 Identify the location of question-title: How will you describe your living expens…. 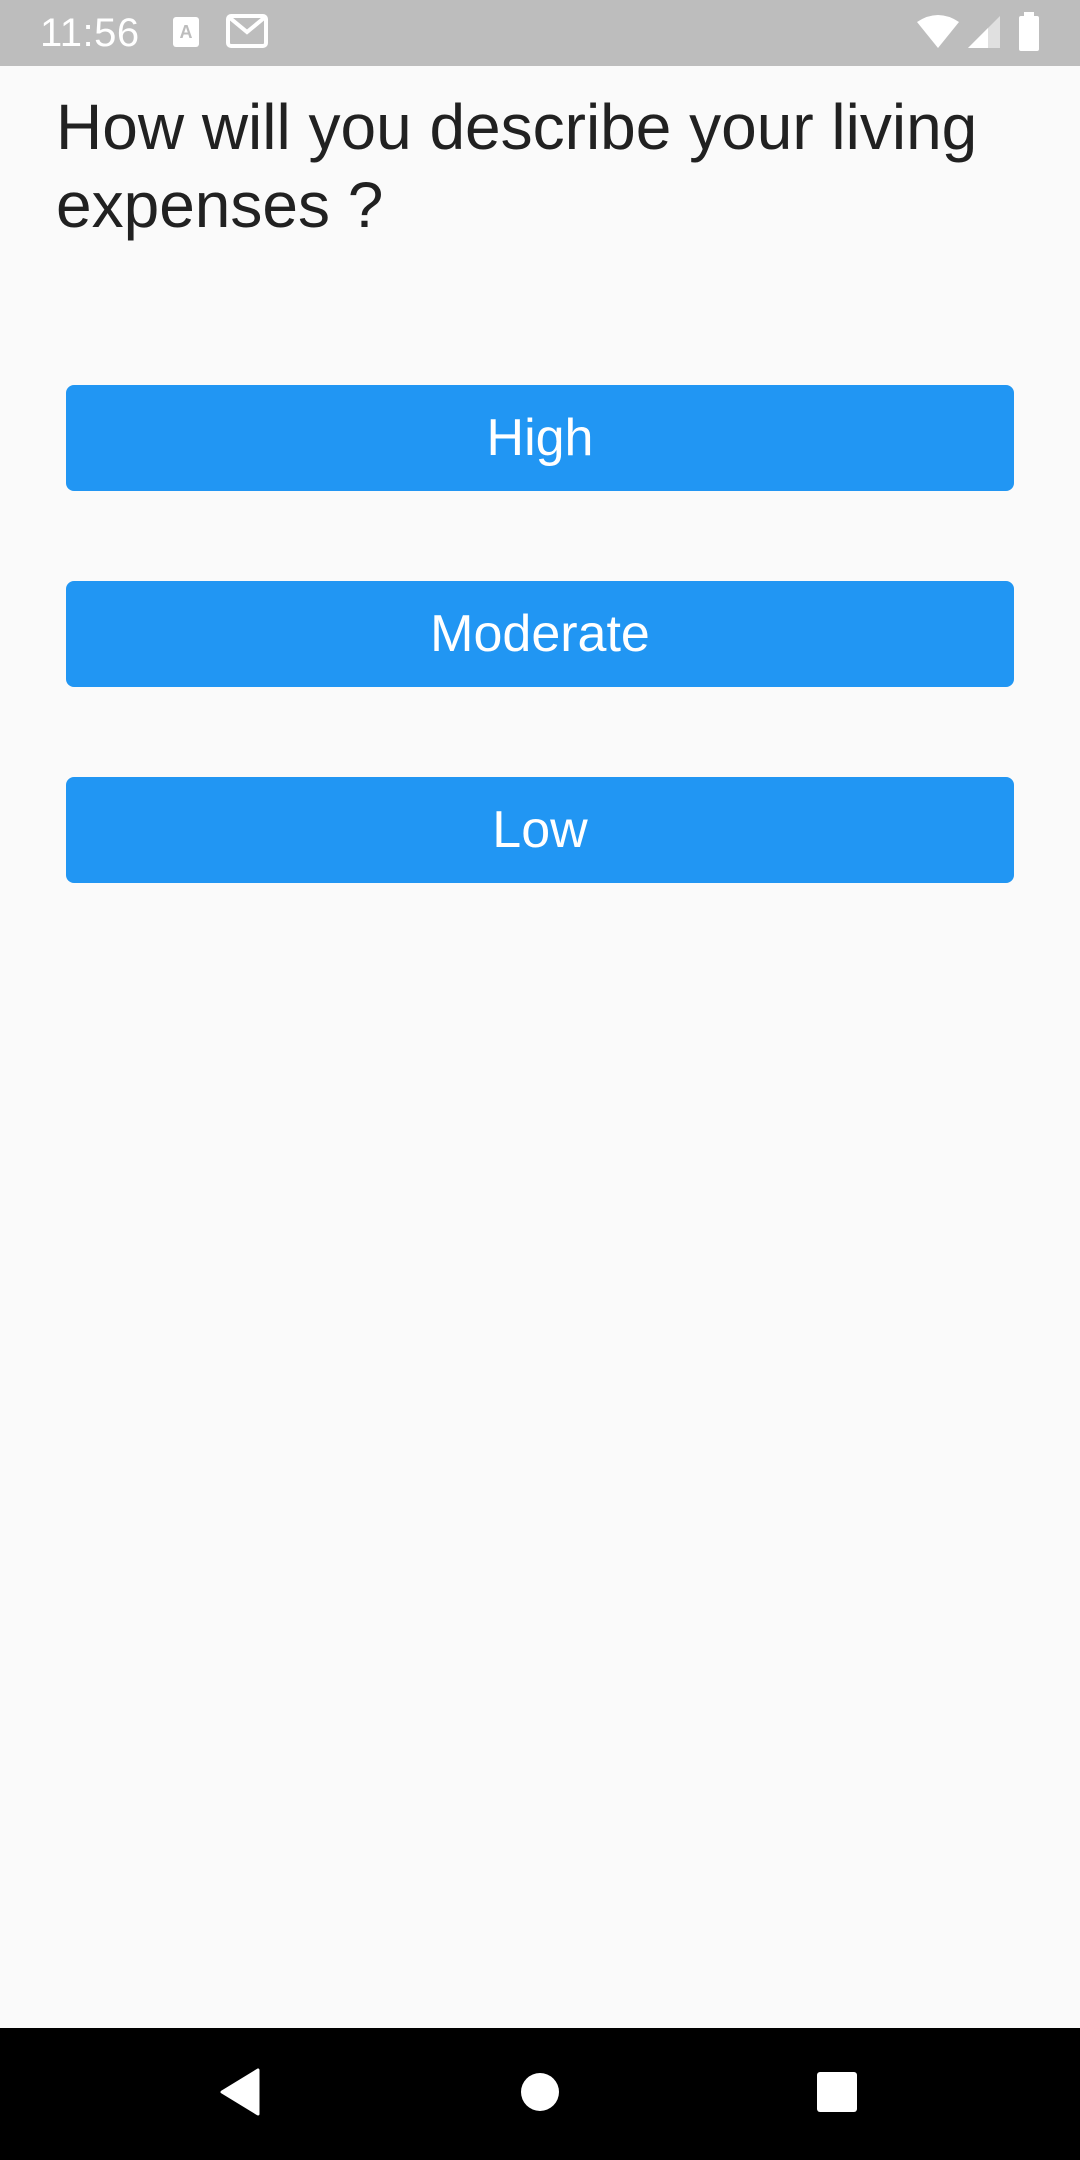
(517, 166).